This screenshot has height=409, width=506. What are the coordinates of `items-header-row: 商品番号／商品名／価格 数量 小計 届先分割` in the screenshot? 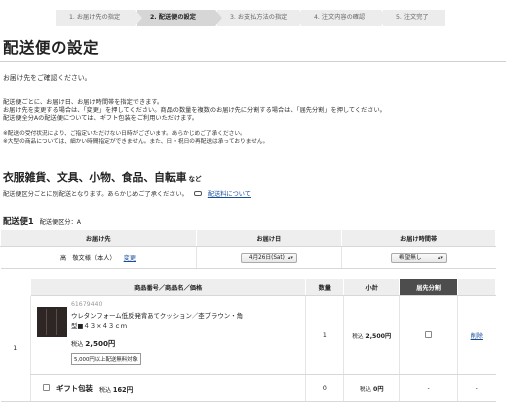 It's located at (248, 287).